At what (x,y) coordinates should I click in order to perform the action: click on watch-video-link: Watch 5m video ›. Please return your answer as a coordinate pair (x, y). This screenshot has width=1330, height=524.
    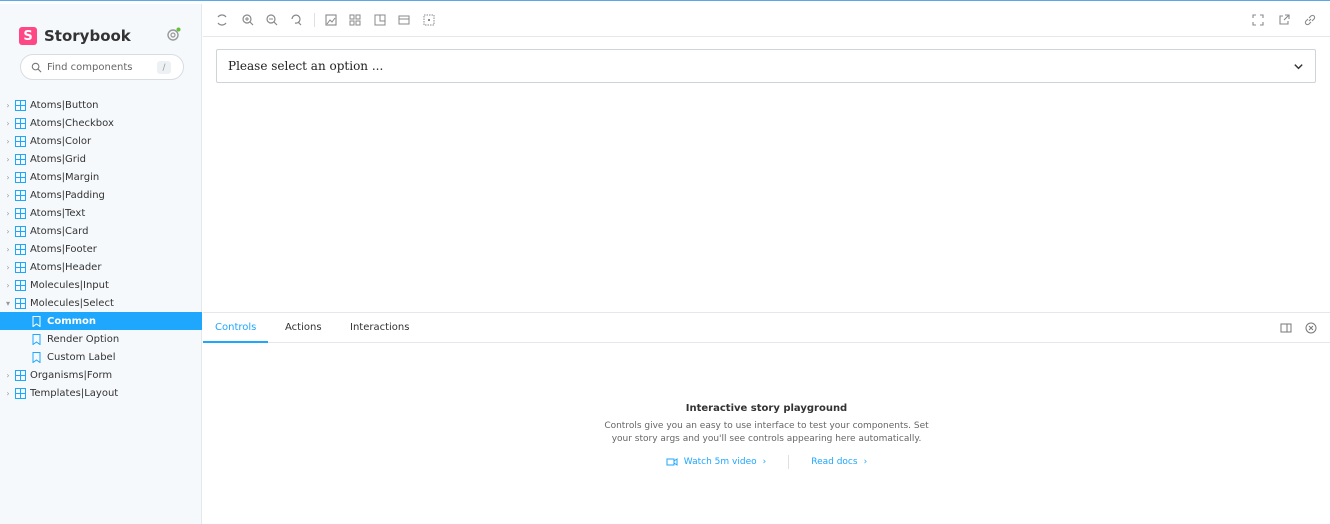
    Looking at the image, I should click on (716, 462).